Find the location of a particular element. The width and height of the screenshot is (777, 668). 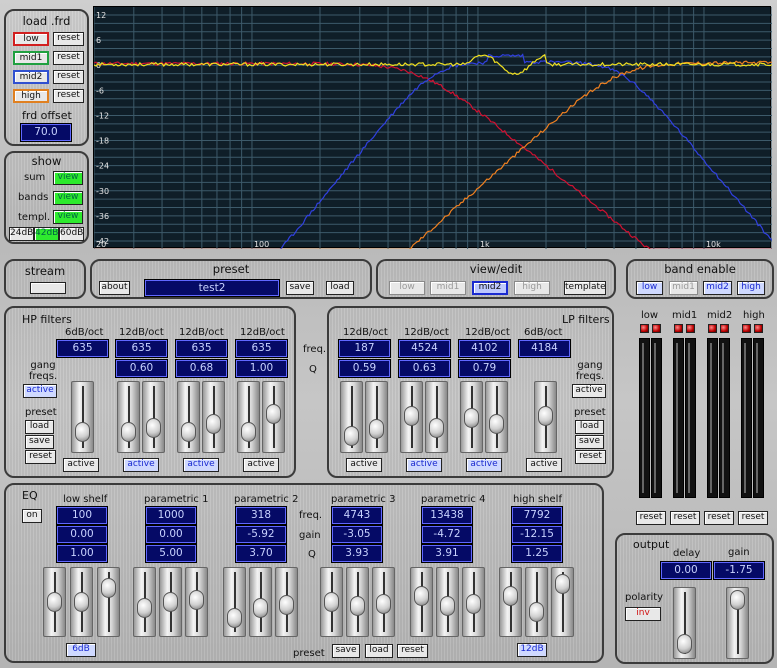

db-60-button: 60dB is located at coordinates (71, 234).